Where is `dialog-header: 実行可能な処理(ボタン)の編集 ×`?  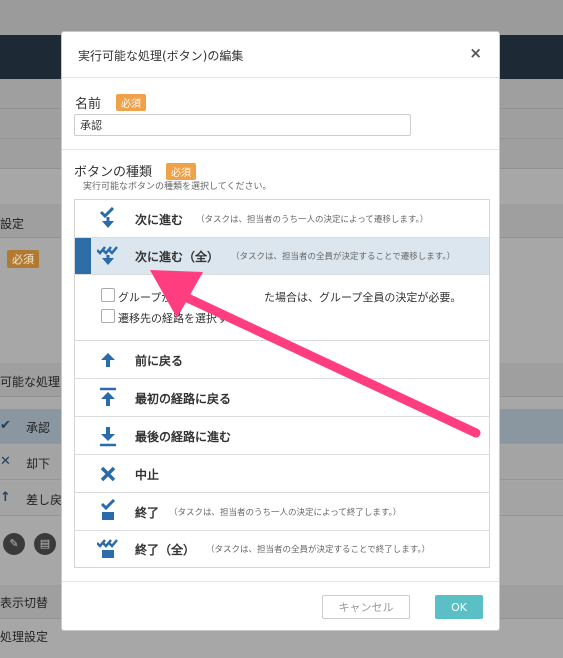 dialog-header: 実行可能な処理(ボタン)の編集 × is located at coordinates (280, 55).